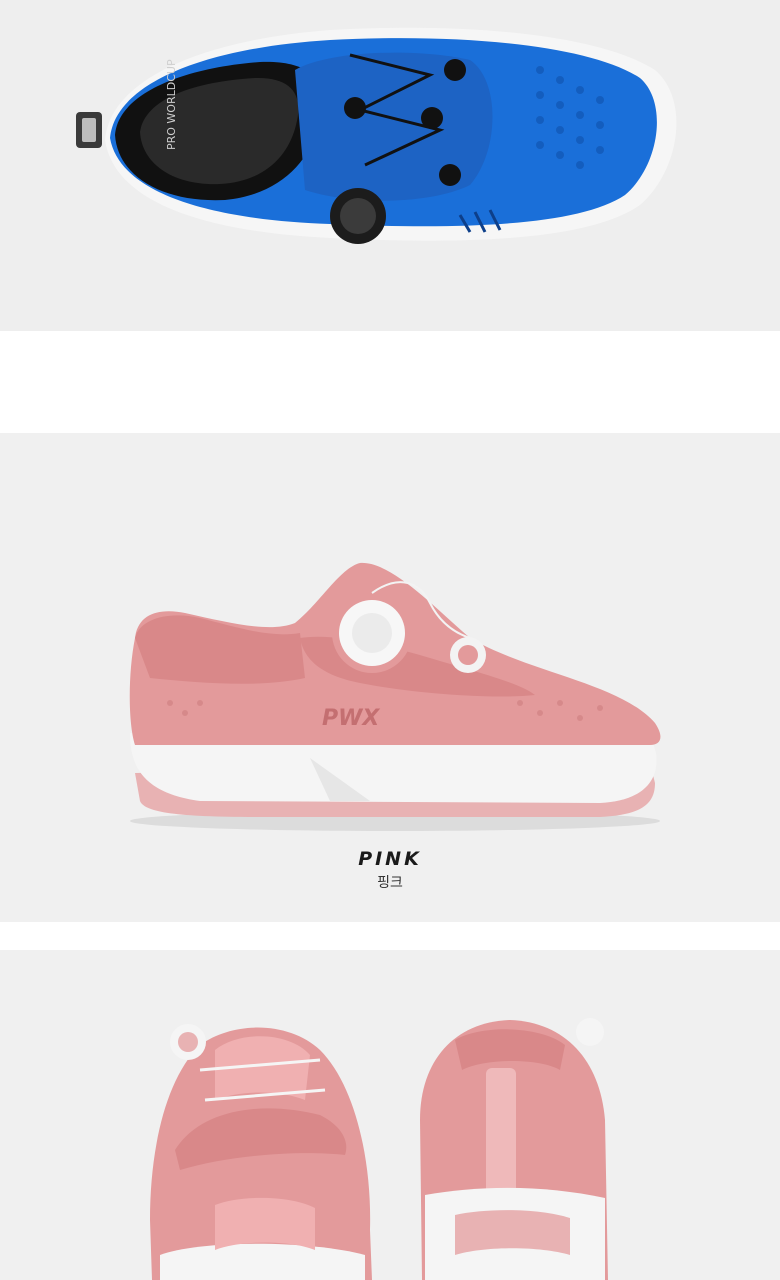  Describe the element at coordinates (390, 883) in the screenshot. I see `color-name-korean: 핑크` at that location.